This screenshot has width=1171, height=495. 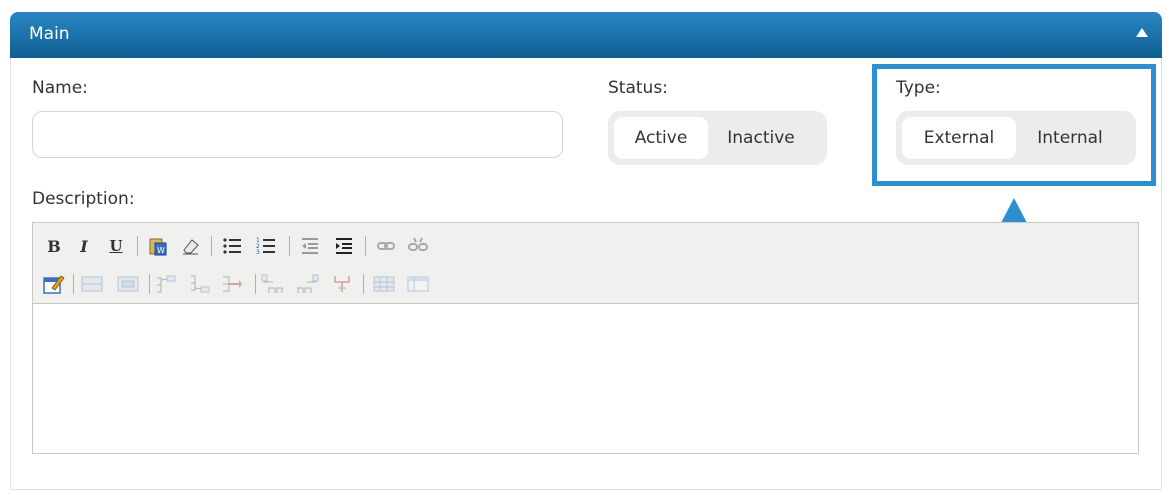 What do you see at coordinates (166, 284) in the screenshot?
I see `insert-column-before-icon` at bounding box center [166, 284].